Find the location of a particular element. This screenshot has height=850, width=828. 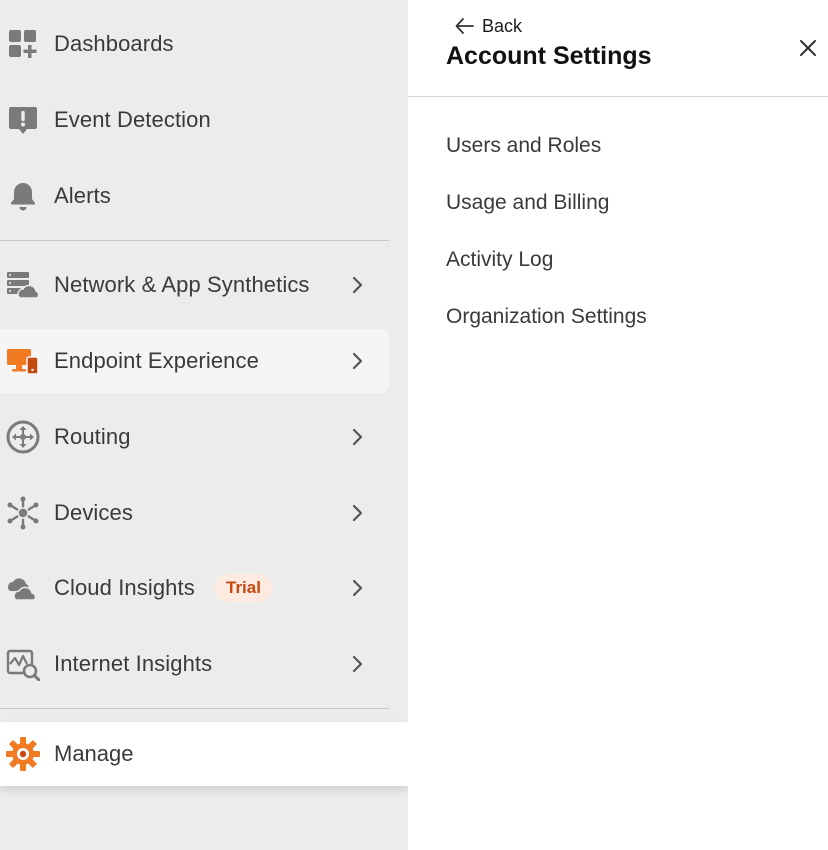

sidebar-item-alerts: Alerts is located at coordinates (194, 196).